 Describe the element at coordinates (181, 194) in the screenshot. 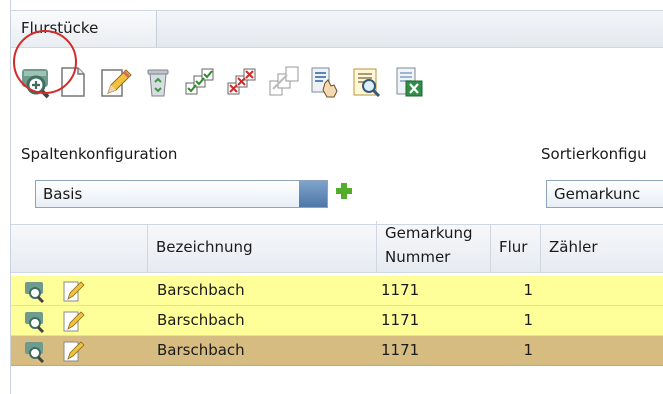

I see `column-config-select: Basis` at that location.